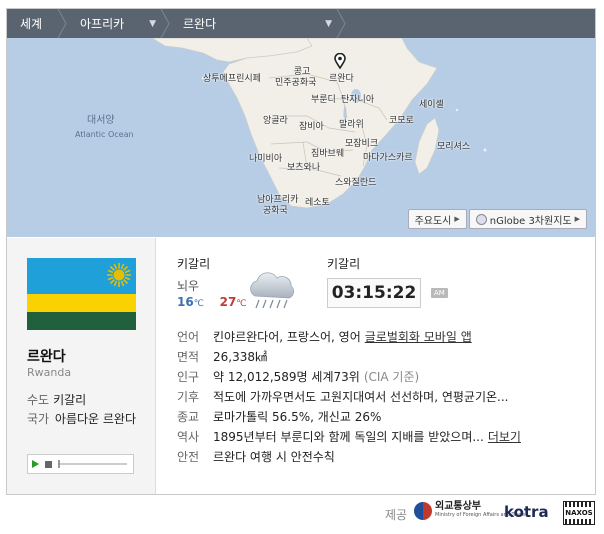 The width and height of the screenshot is (604, 534). I want to click on major-cities-button: 주요도시 ▶, so click(437, 219).